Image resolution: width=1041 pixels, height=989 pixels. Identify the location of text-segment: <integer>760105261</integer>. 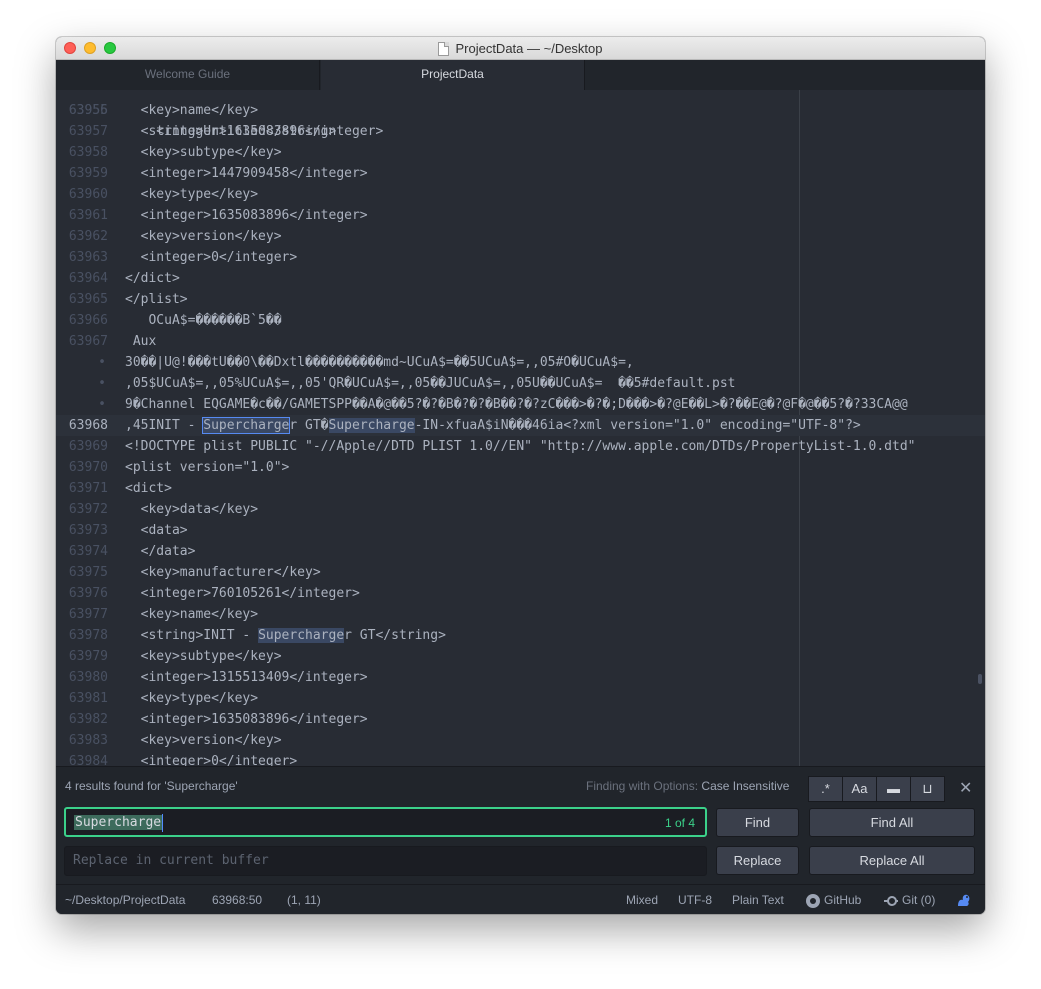
(242, 593).